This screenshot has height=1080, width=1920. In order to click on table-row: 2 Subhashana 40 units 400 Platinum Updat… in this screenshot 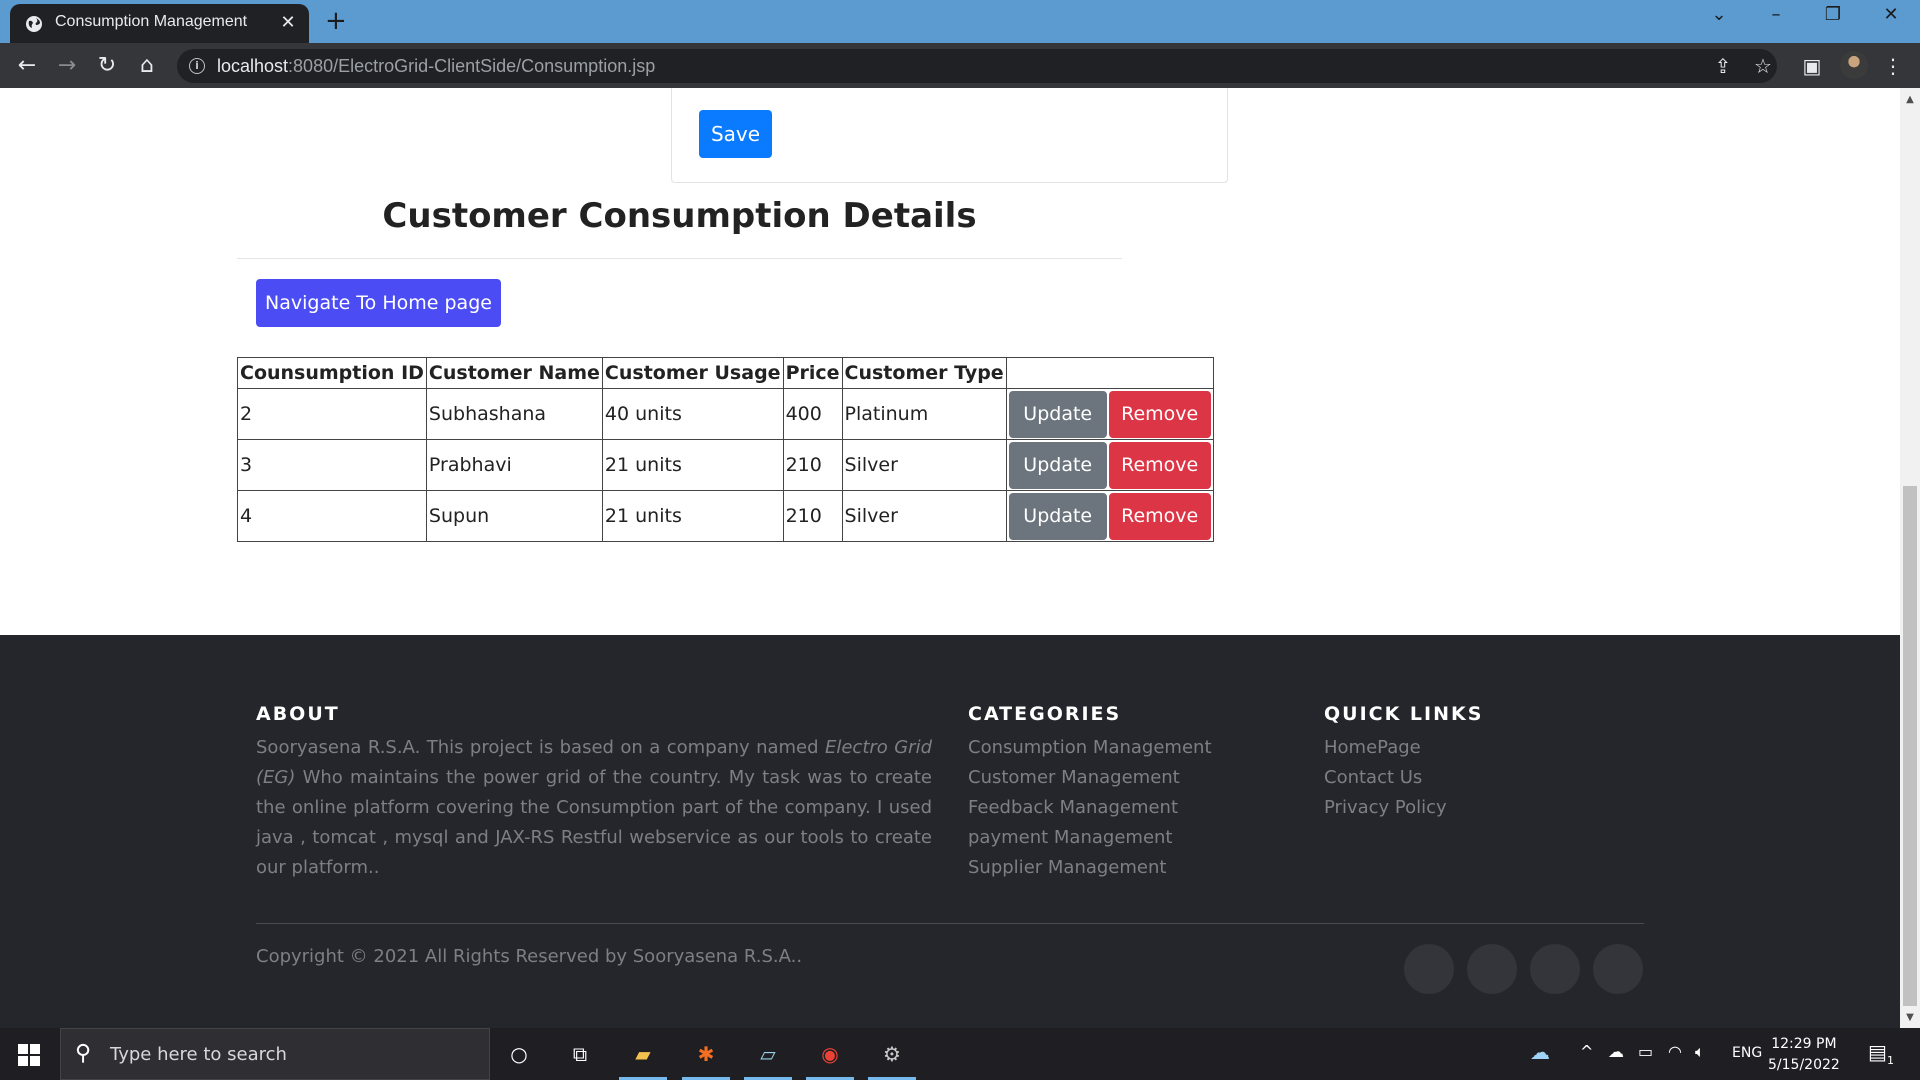, I will do `click(725, 414)`.